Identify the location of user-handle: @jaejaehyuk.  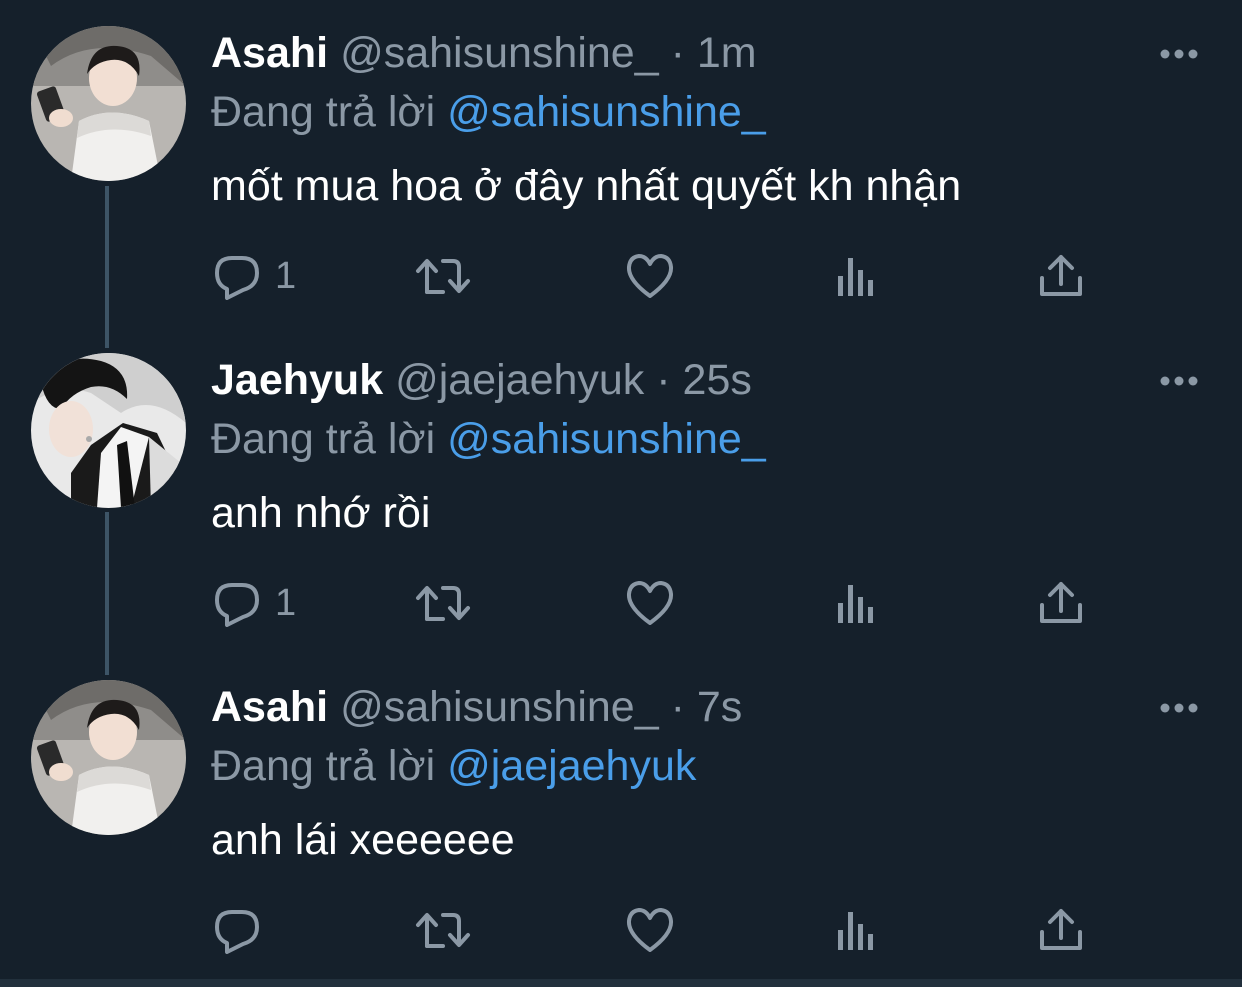
(519, 380).